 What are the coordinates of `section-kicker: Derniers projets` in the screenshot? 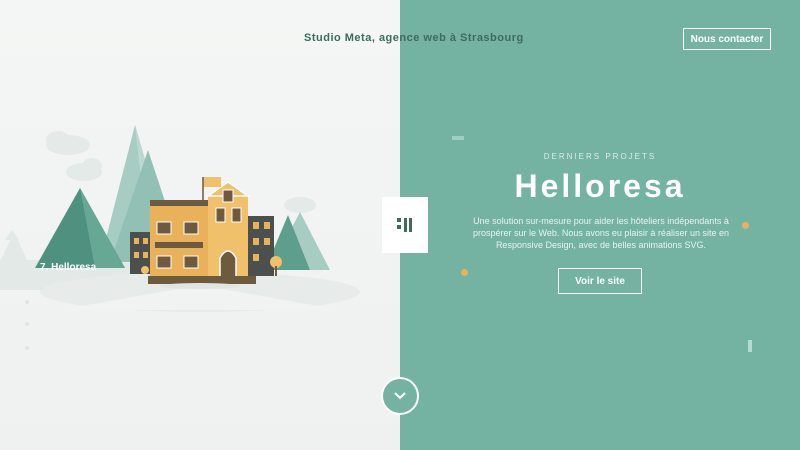 It's located at (600, 156).